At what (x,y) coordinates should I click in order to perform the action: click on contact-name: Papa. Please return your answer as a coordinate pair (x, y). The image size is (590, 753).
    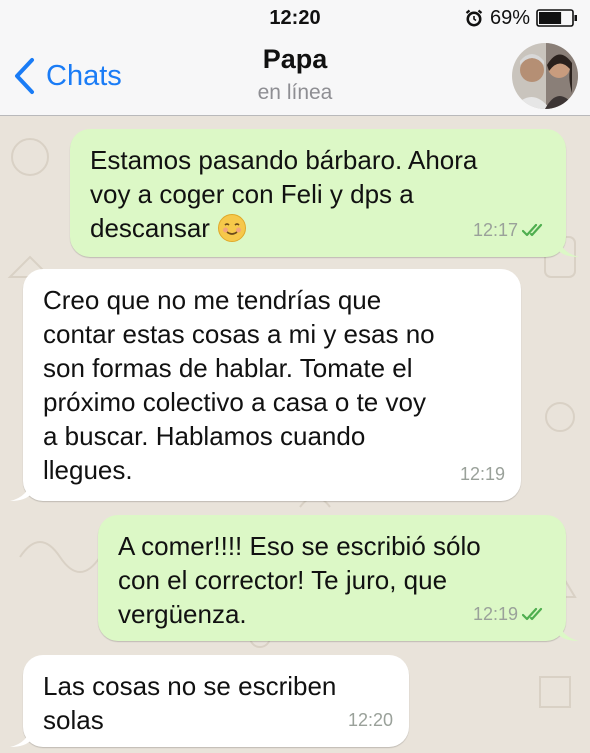
    Looking at the image, I should click on (295, 59).